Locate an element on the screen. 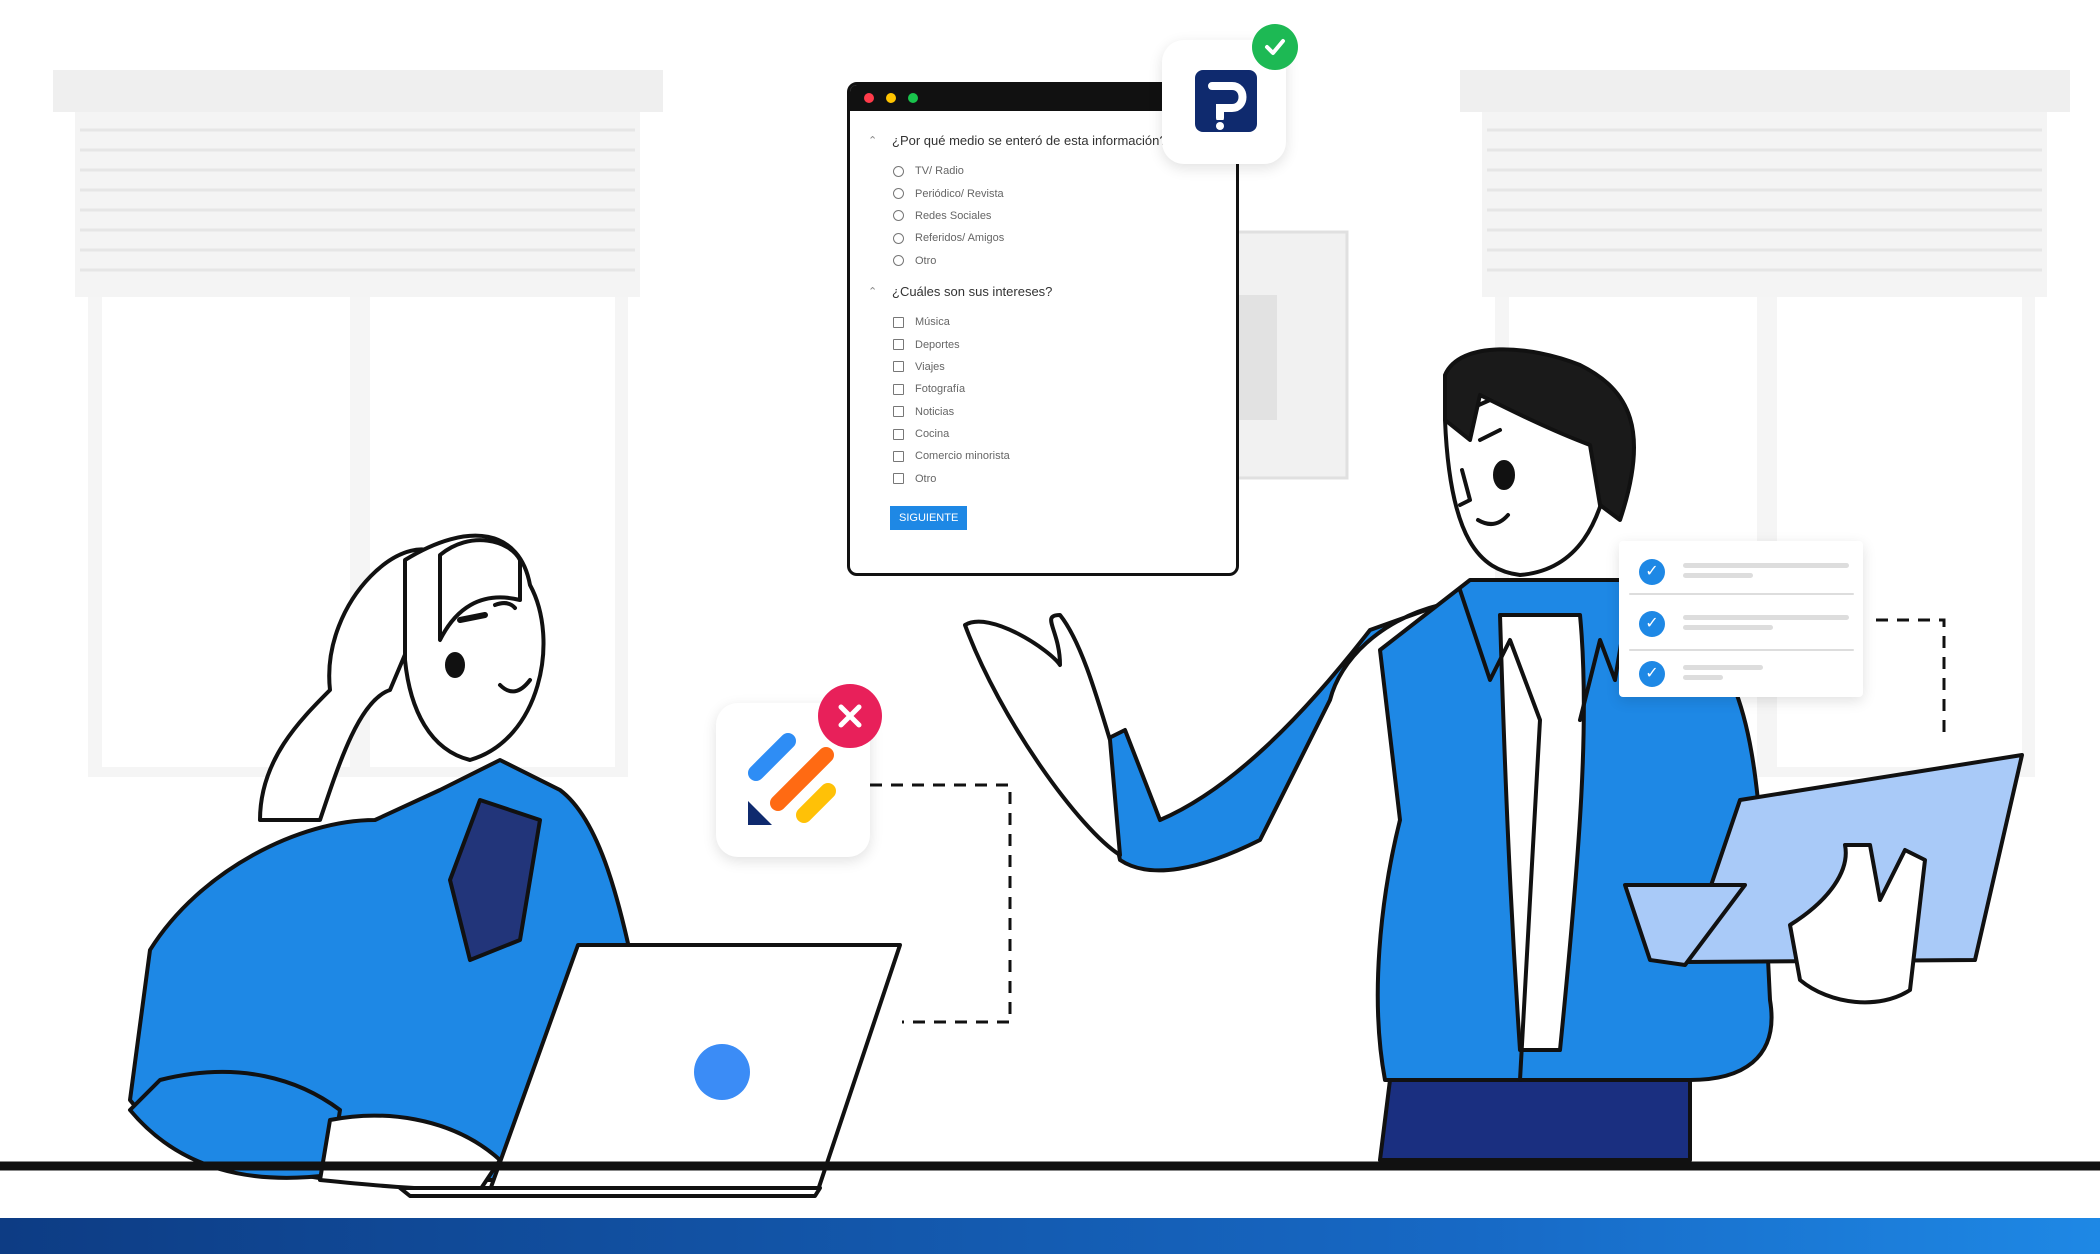 This screenshot has height=1254, width=2100. checkbox-option: Cocina is located at coordinates (1043, 434).